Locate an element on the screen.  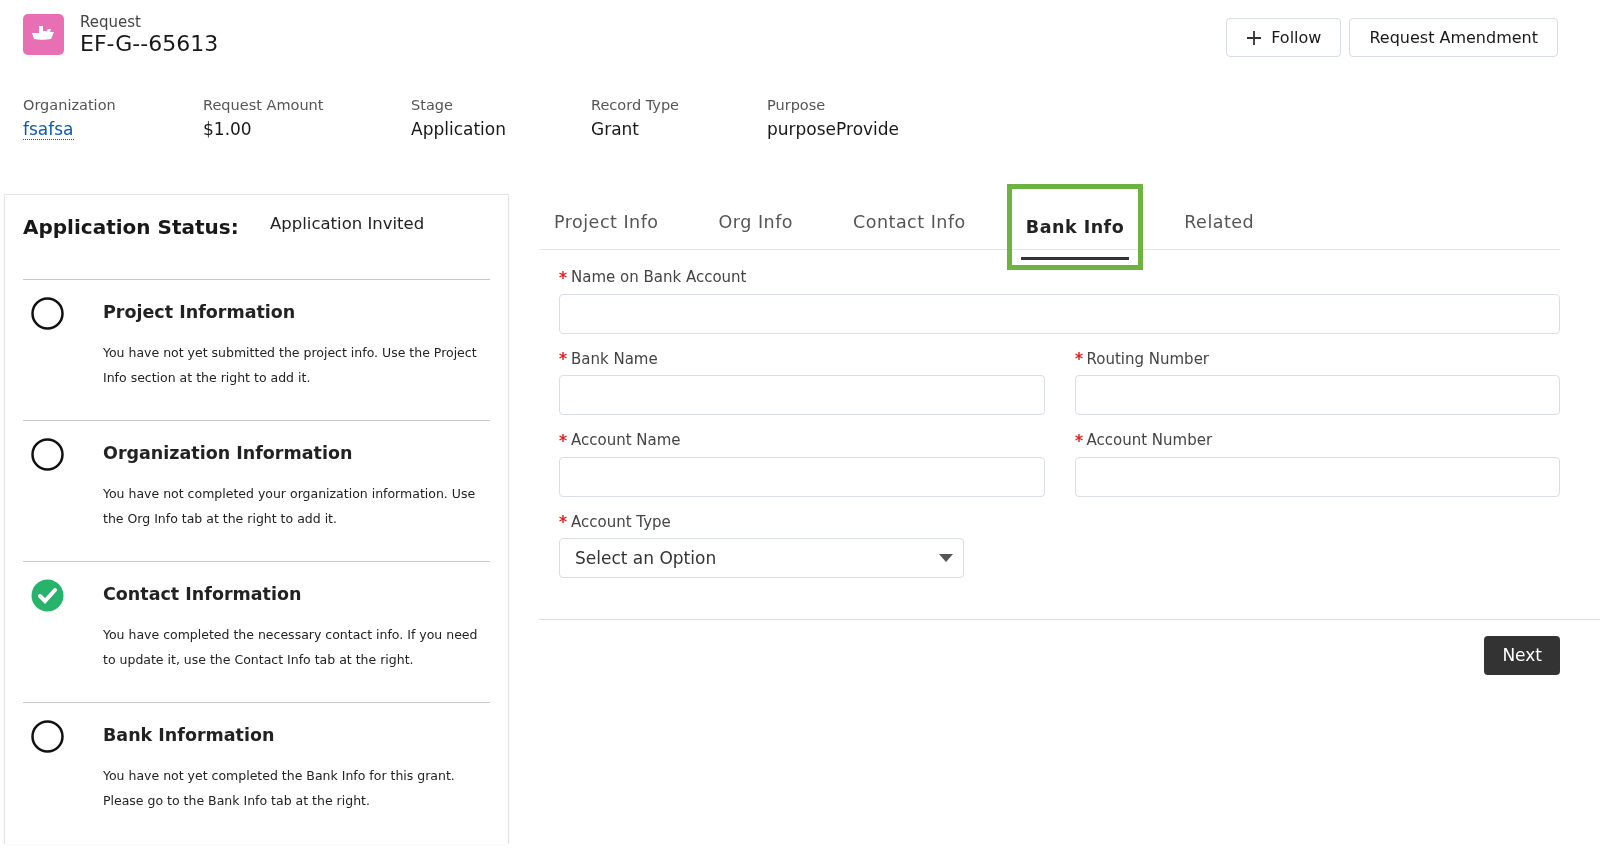
caret-icon is located at coordinates (946, 558).